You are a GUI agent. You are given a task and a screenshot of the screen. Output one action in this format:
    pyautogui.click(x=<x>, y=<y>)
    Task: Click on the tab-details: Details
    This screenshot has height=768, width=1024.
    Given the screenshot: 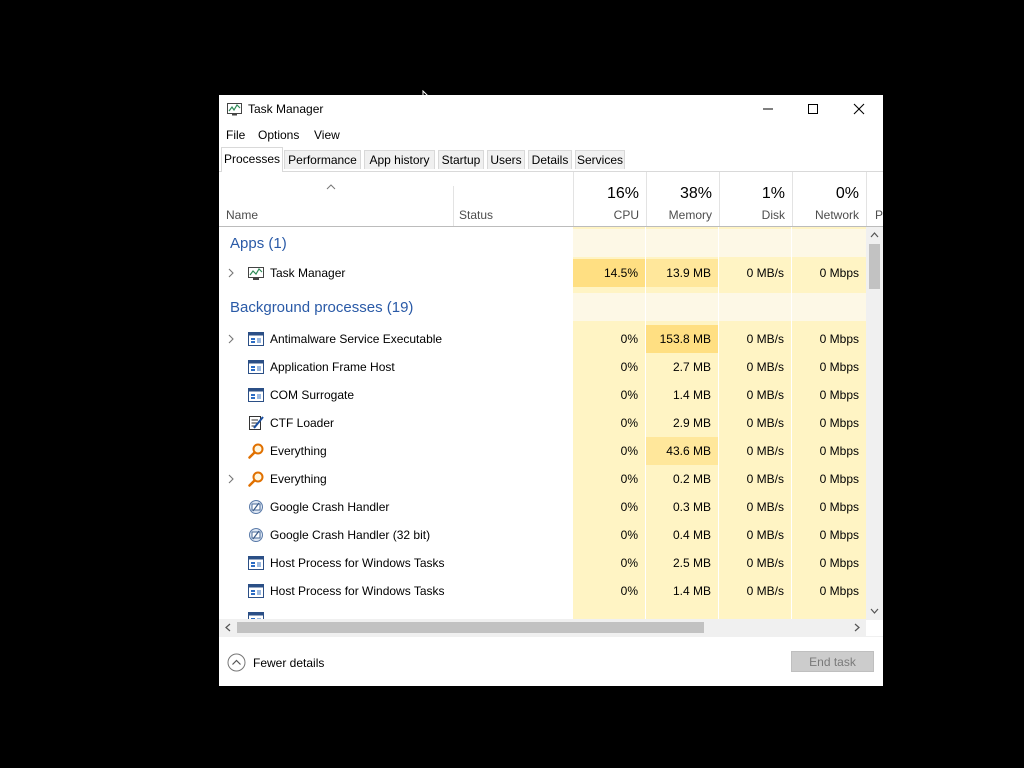 What is the action you would take?
    pyautogui.click(x=550, y=159)
    